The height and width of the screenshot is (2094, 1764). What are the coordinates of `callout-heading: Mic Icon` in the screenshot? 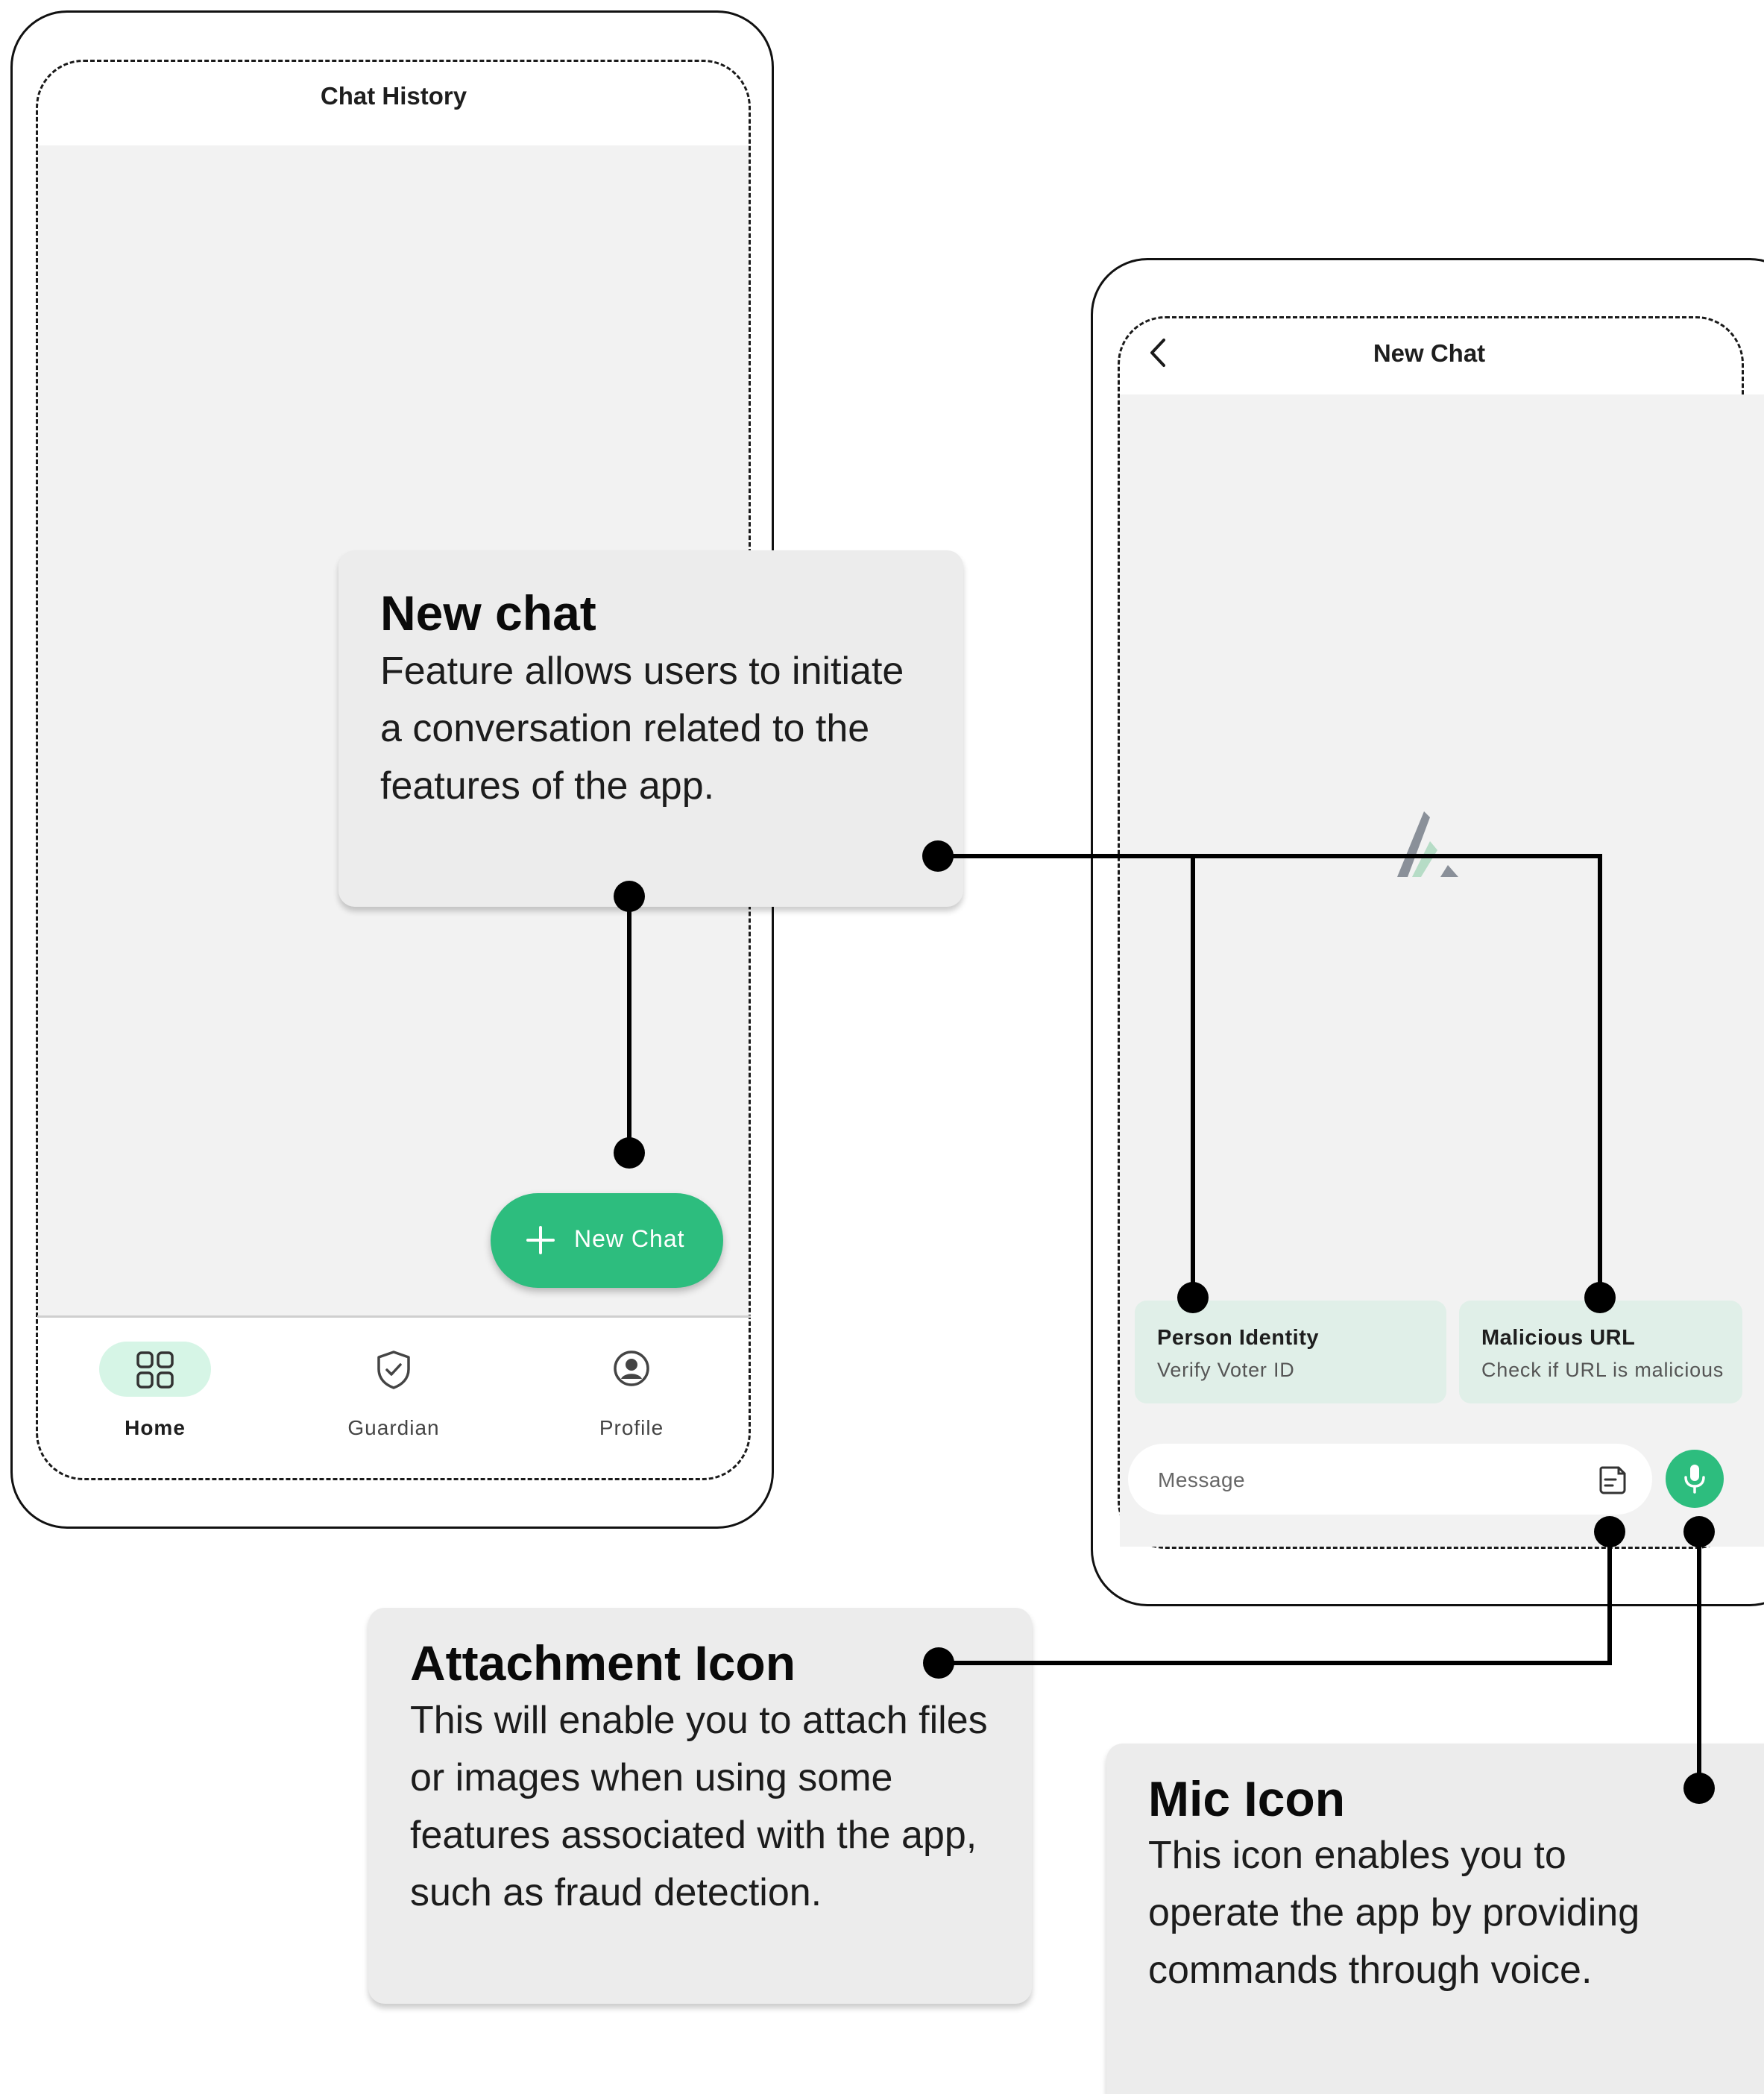 It's located at (1247, 1798).